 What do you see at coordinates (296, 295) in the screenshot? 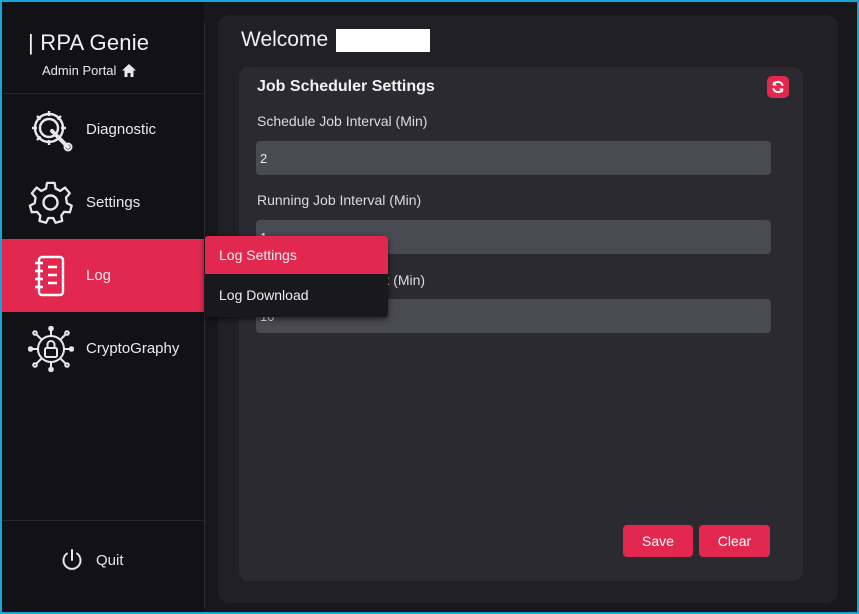
I see `menu-item-log-download: Log Download` at bounding box center [296, 295].